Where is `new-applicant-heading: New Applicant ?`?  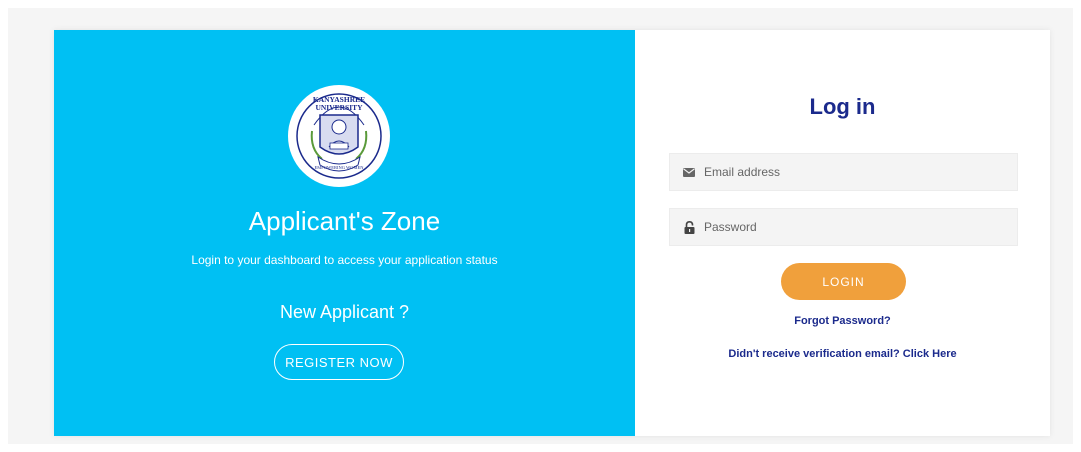 new-applicant-heading: New Applicant ? is located at coordinates (344, 312).